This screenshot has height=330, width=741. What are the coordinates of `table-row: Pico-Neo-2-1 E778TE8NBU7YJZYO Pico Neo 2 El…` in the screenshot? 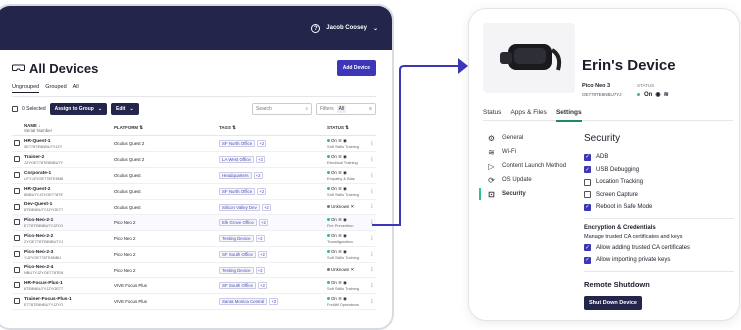 It's located at (194, 222).